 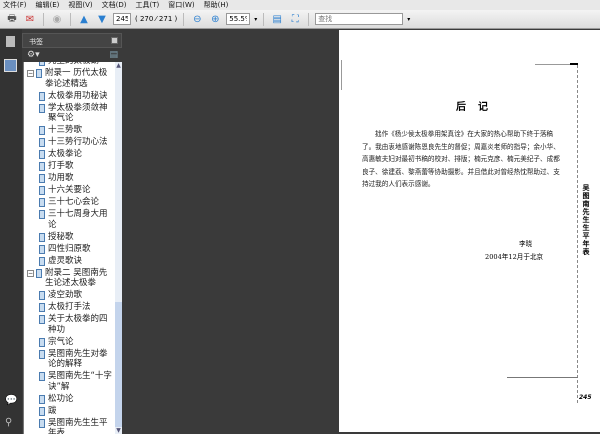 I want to click on print-icon: 🖶, so click(x=12, y=19).